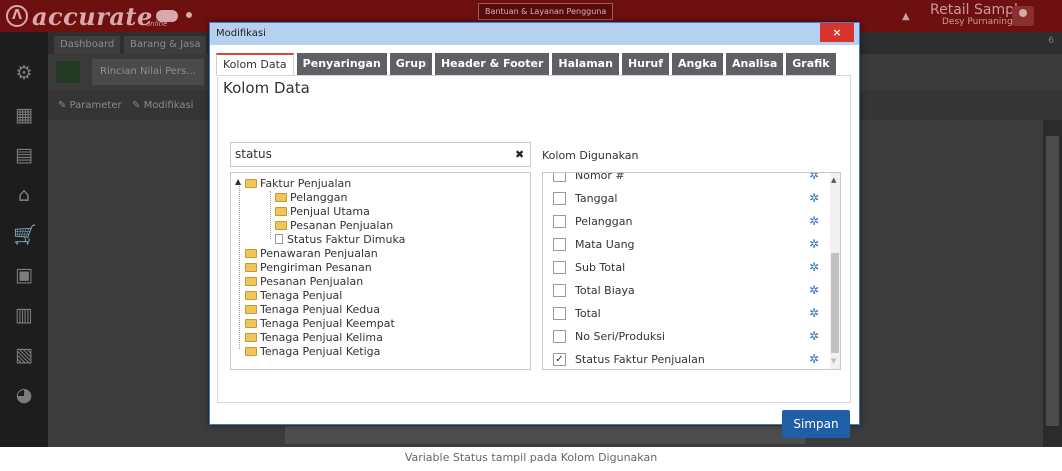 This screenshot has height=471, width=1062. Describe the element at coordinates (380, 154) in the screenshot. I see `search-input: status` at that location.